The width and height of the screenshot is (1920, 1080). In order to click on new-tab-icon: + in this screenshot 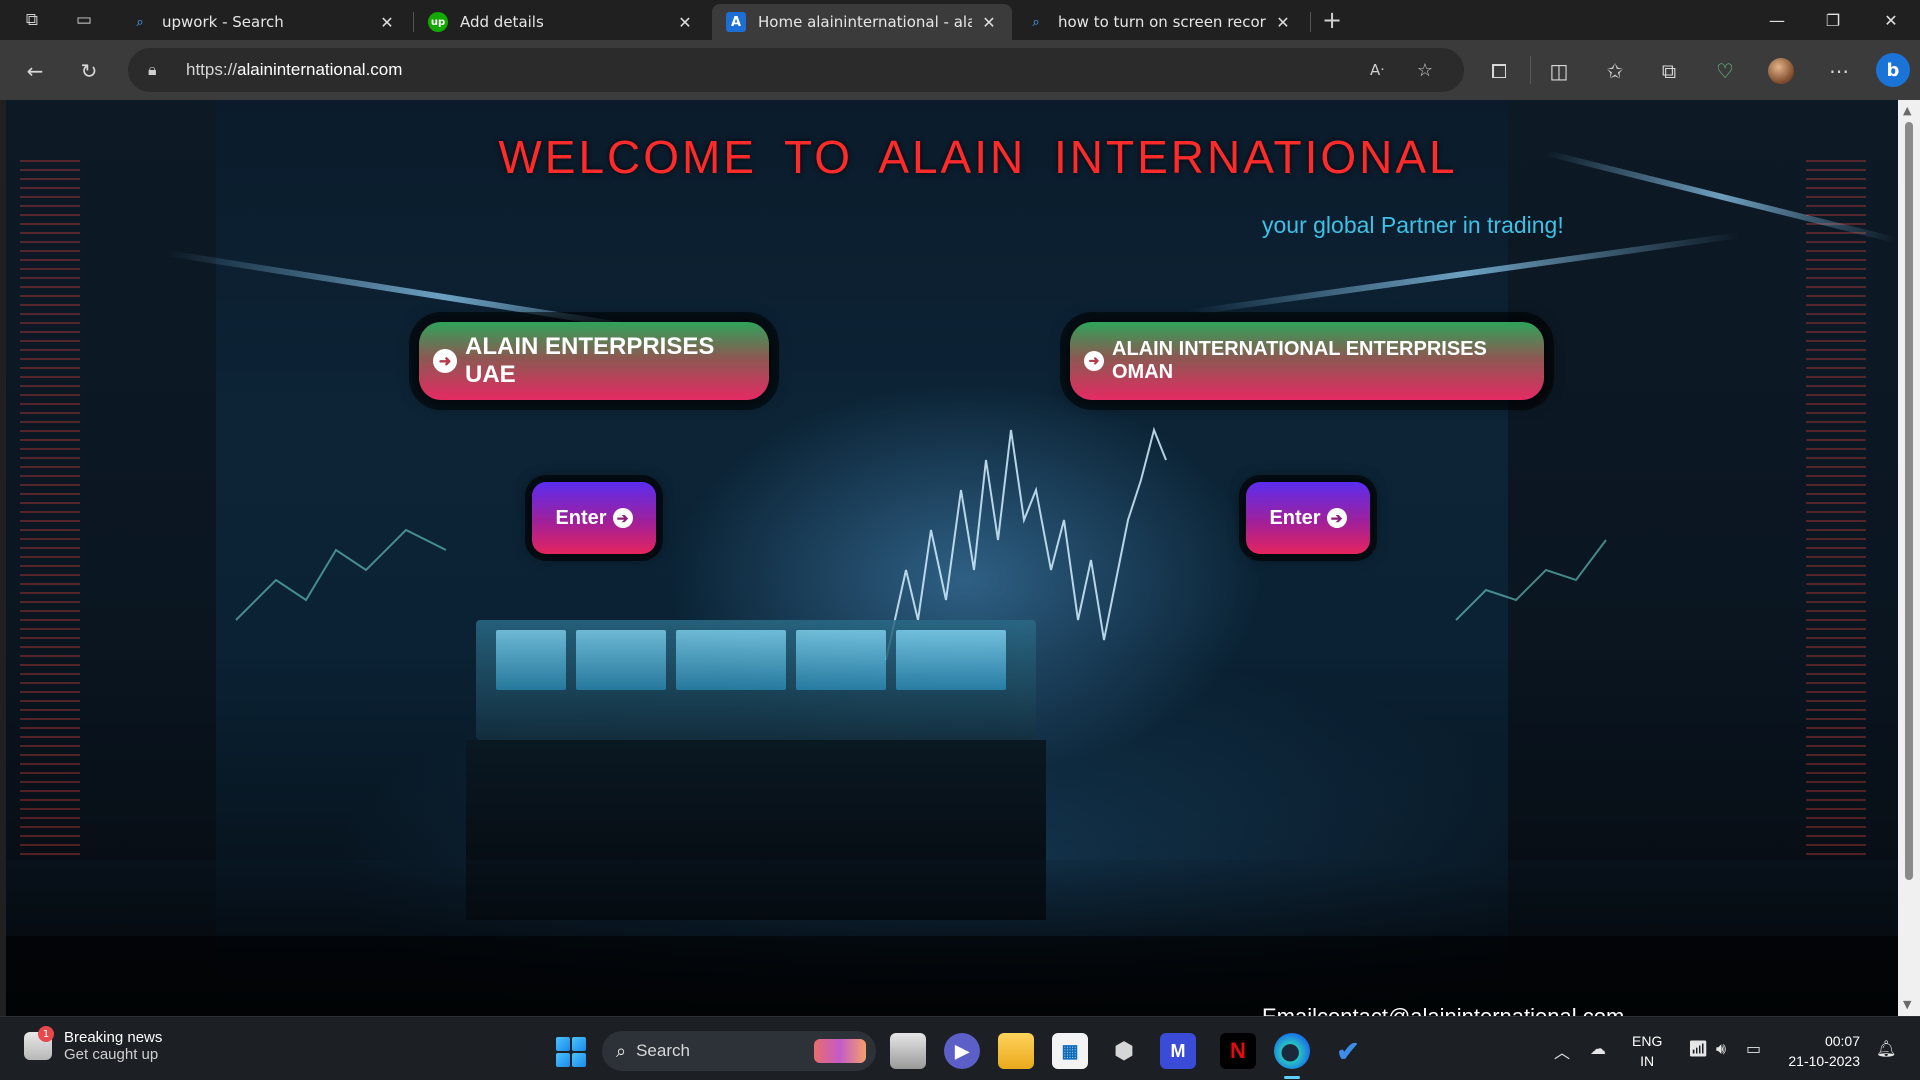, I will do `click(1332, 20)`.